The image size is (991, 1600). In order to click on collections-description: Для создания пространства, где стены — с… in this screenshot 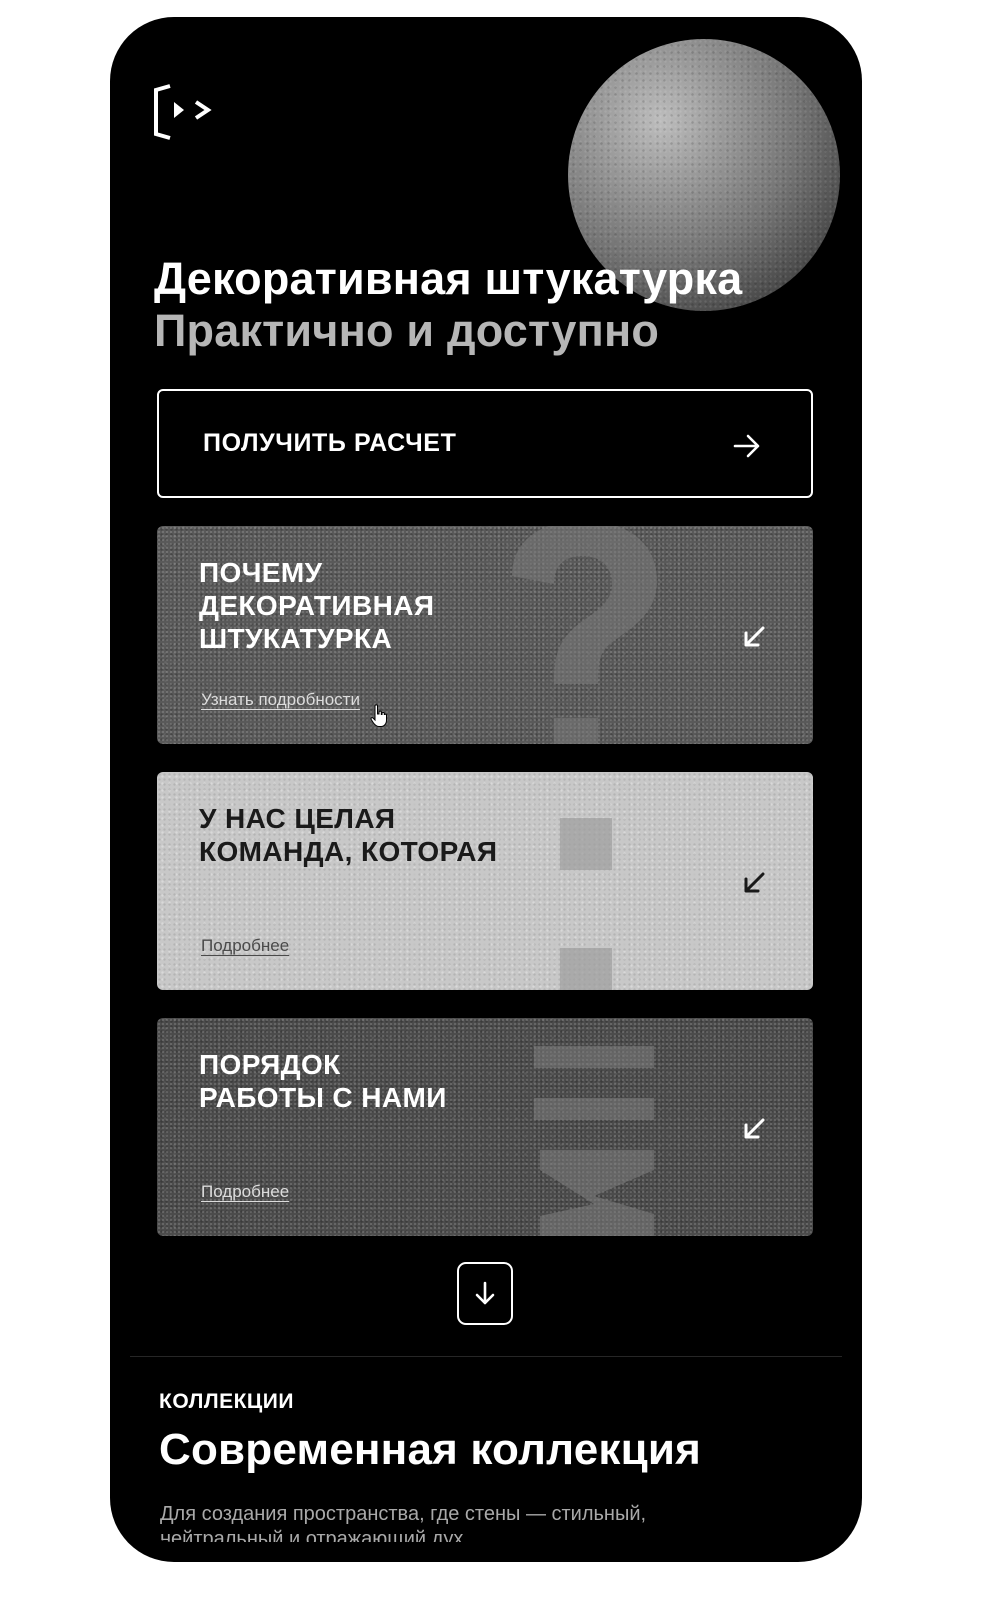, I will do `click(403, 1522)`.